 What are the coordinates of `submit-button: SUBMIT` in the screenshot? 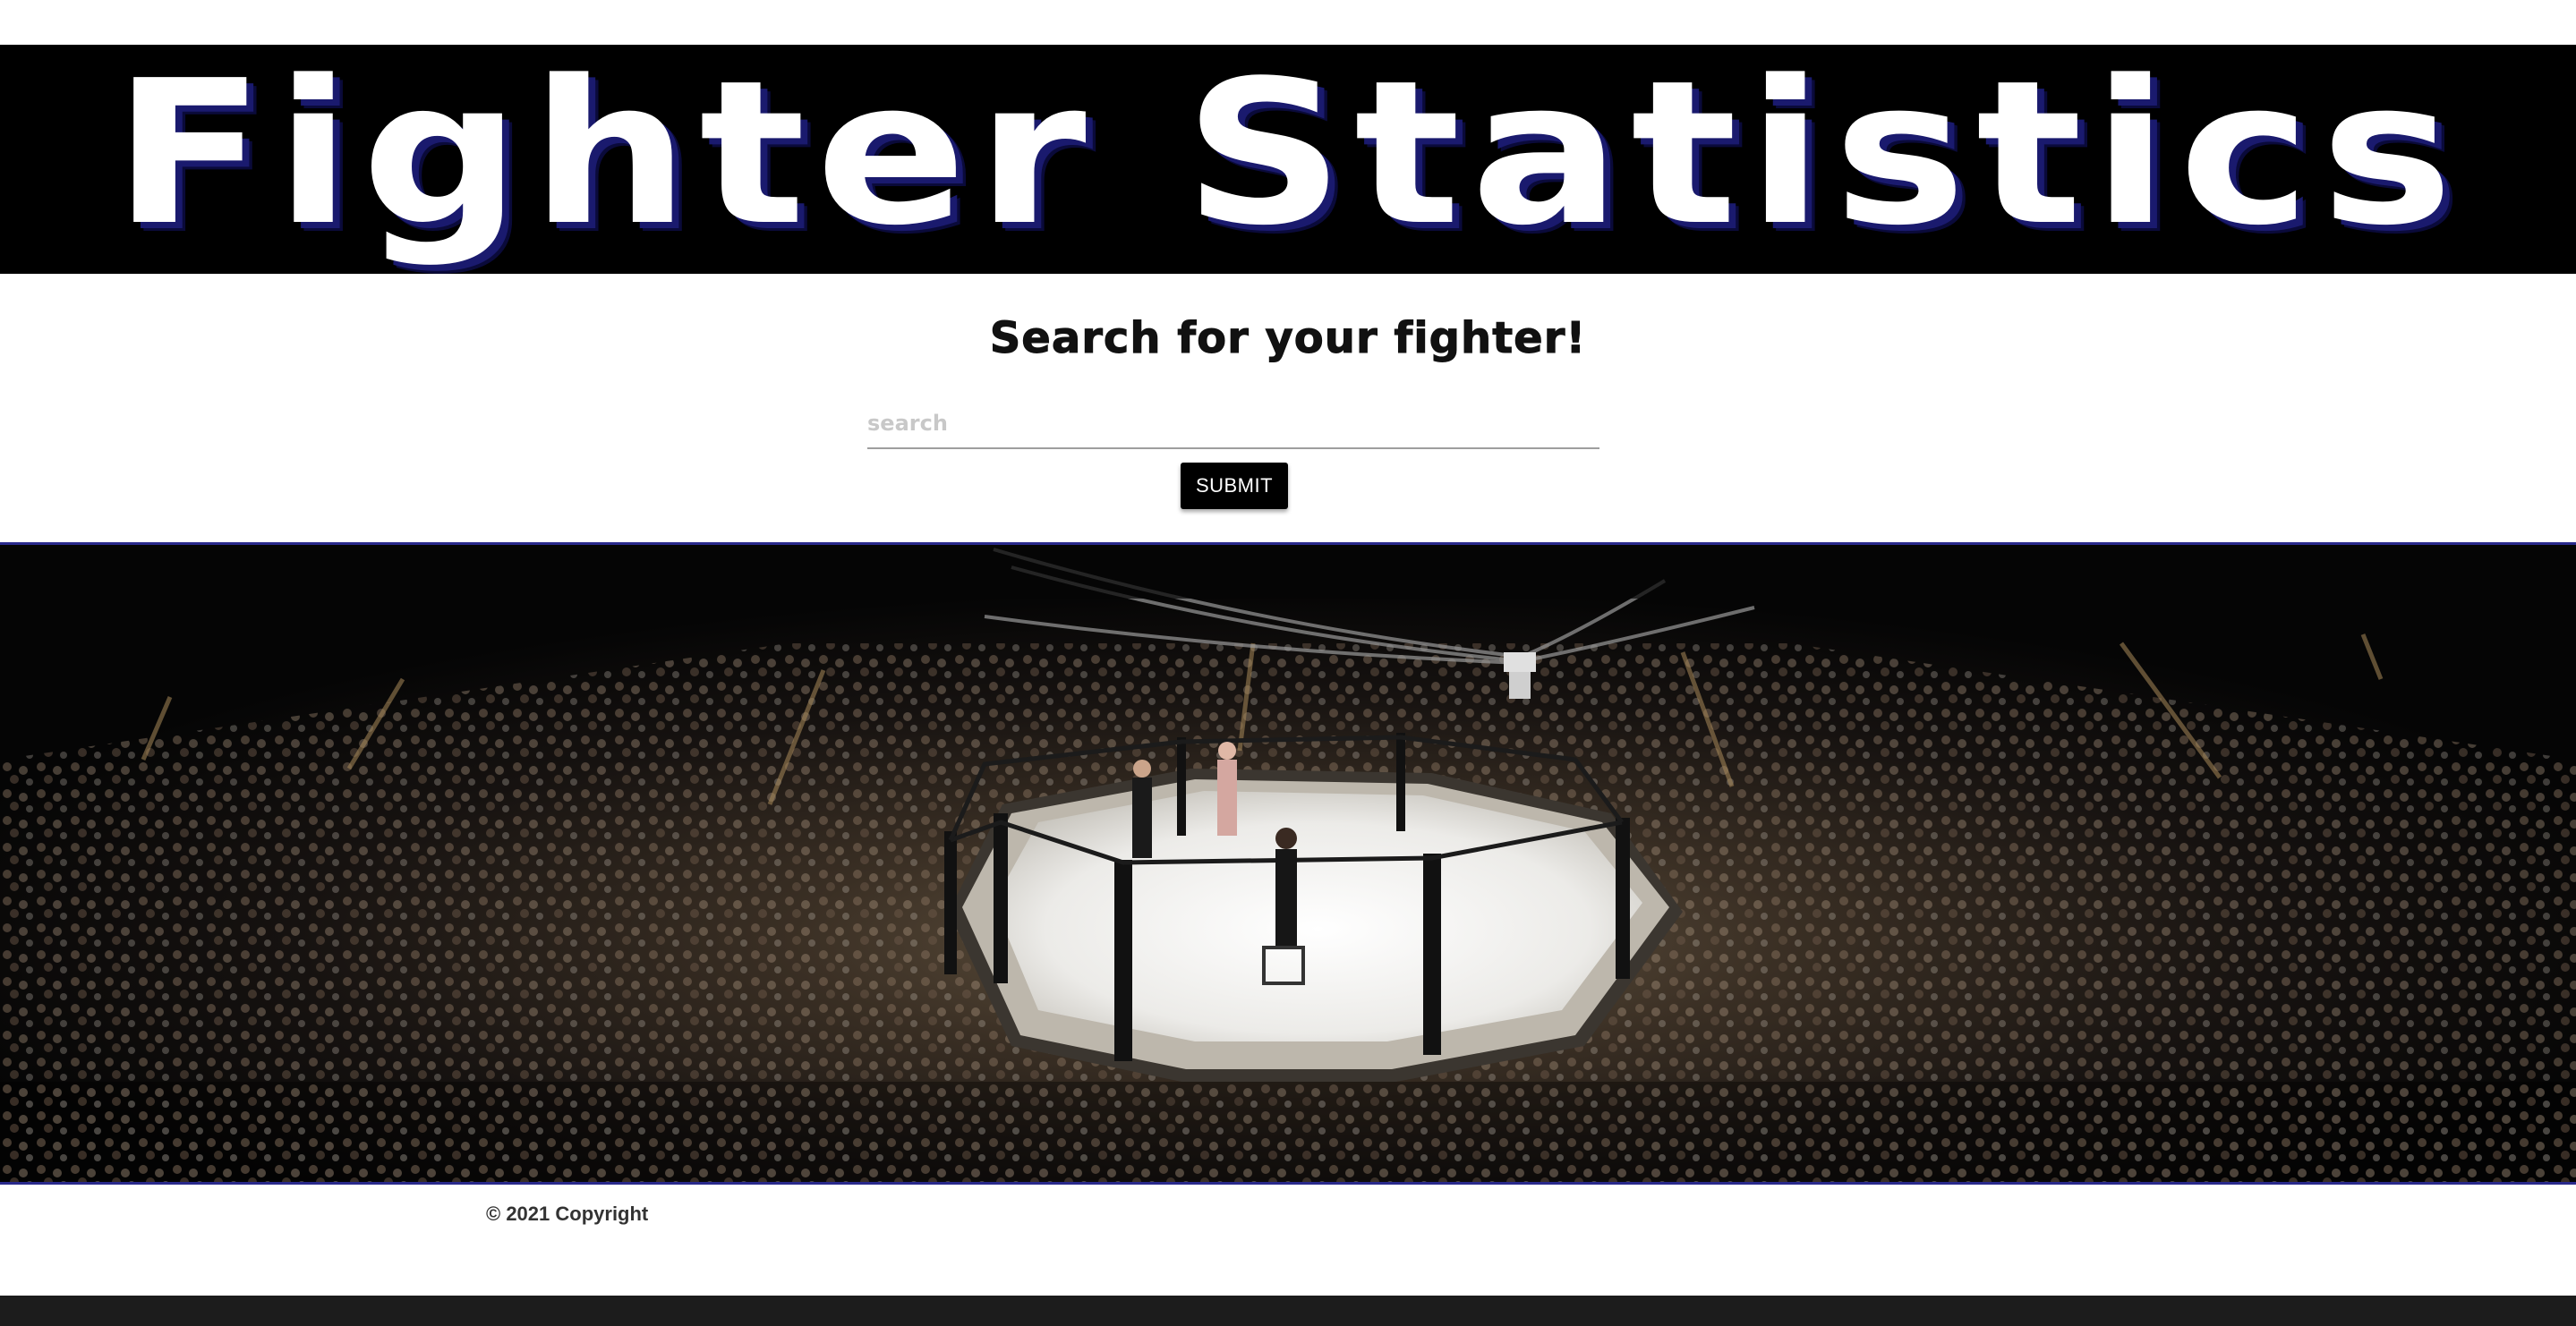 It's located at (1234, 486).